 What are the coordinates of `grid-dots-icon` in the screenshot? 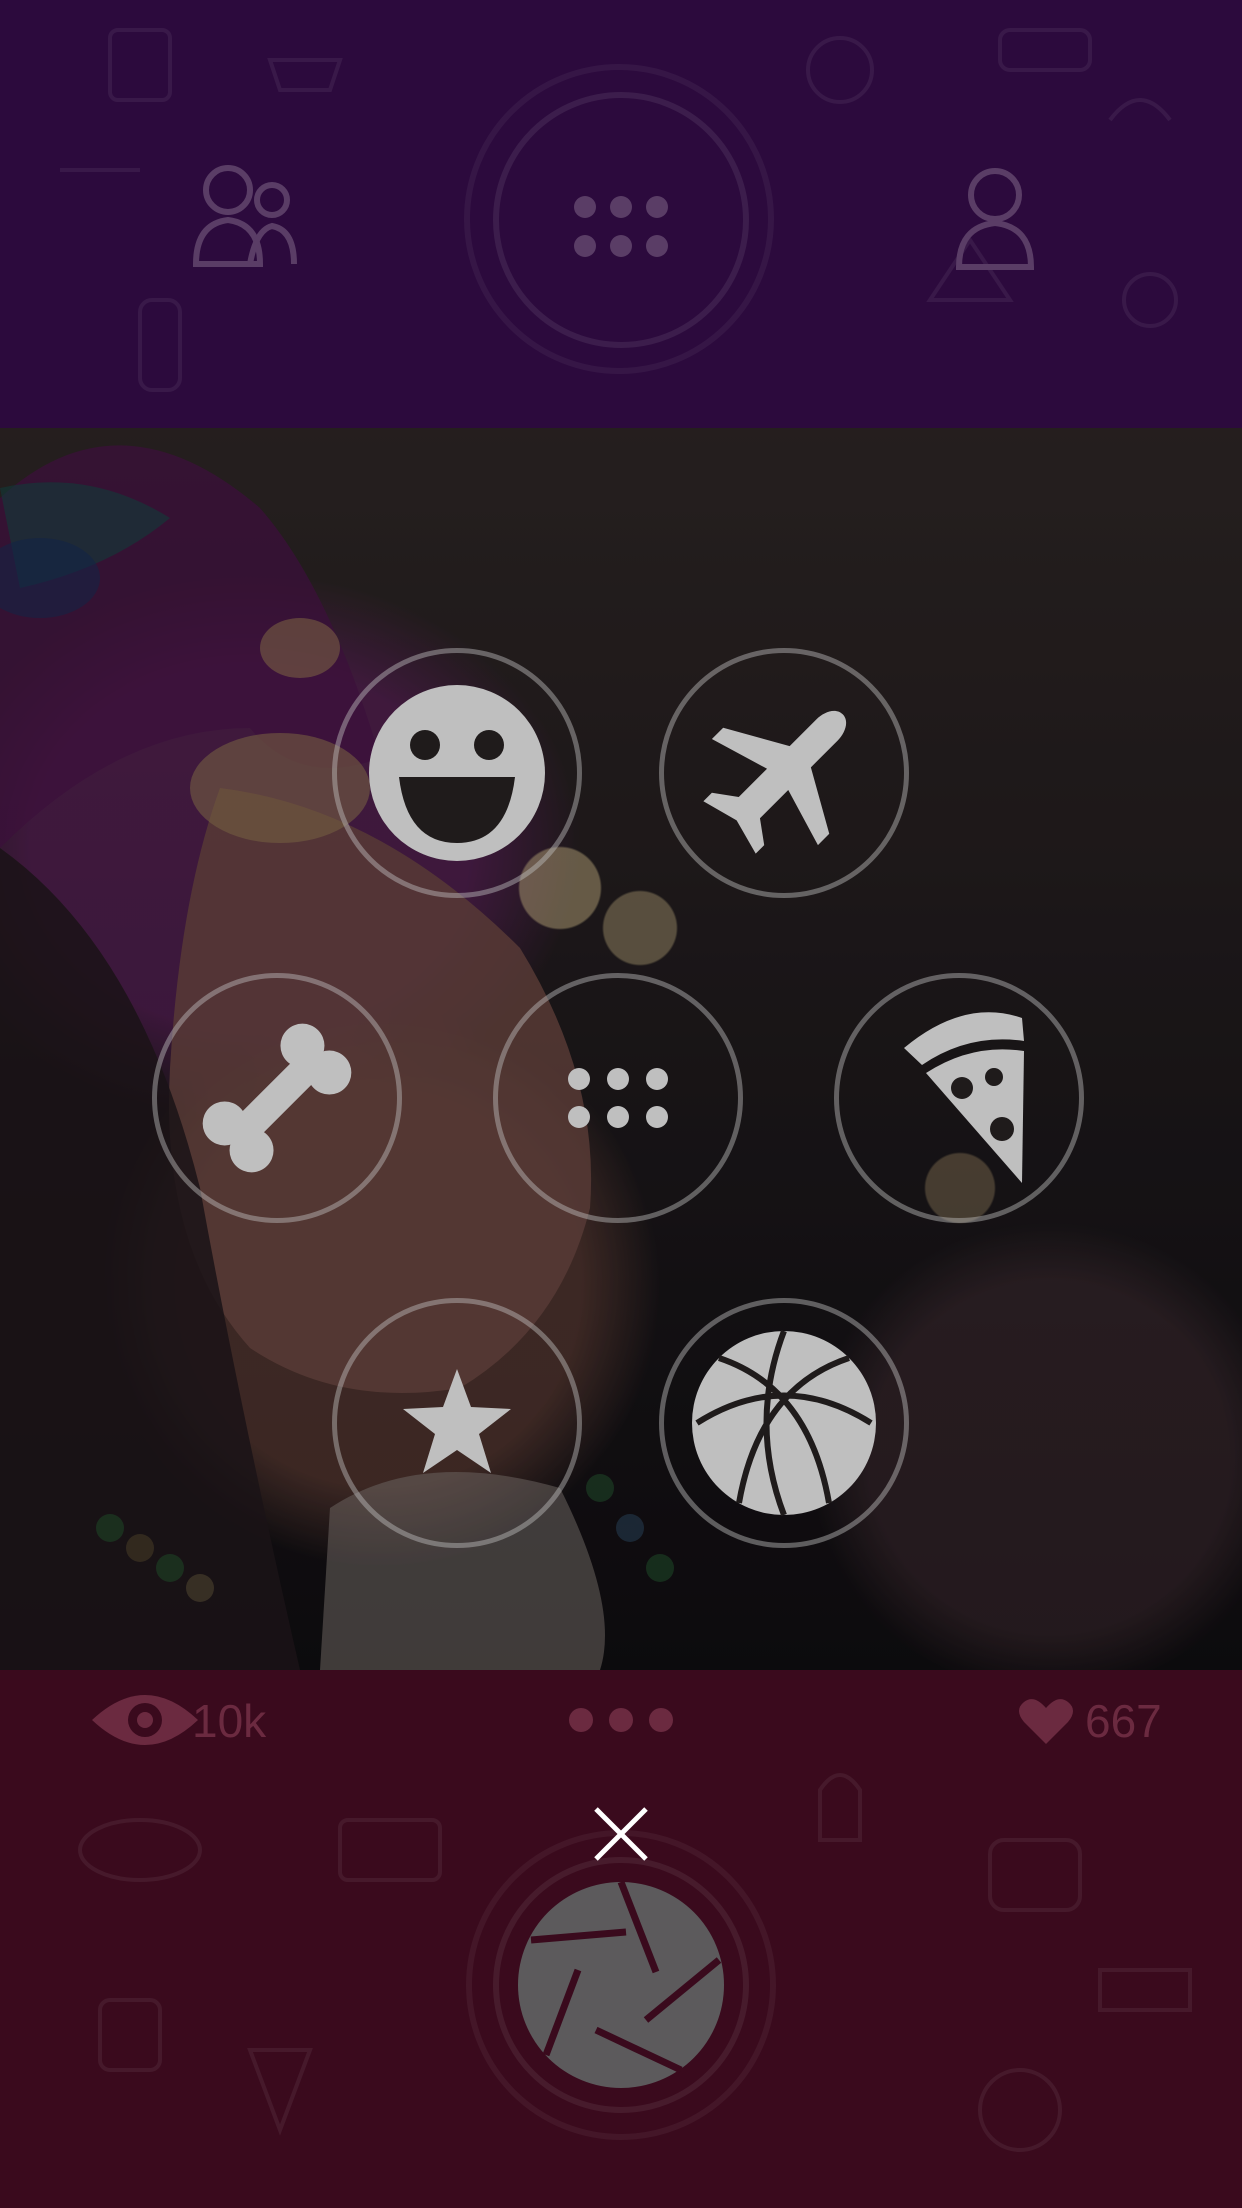 It's located at (618, 1098).